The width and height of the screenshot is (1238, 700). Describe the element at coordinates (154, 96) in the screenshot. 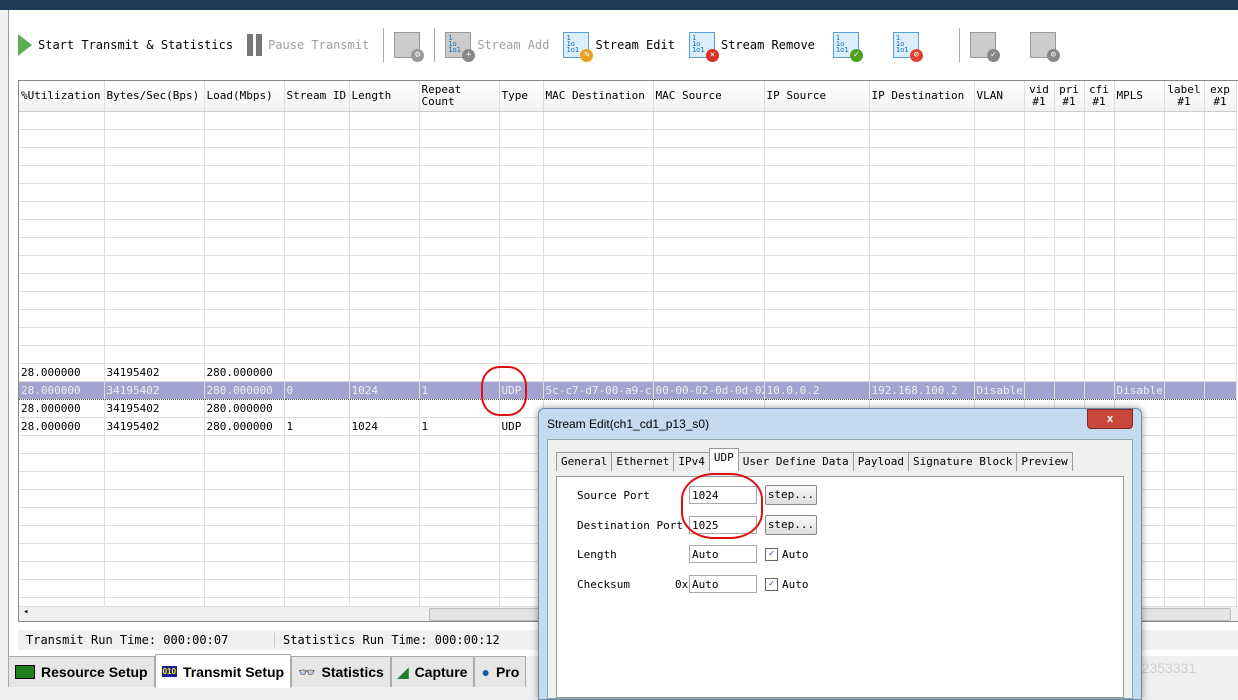

I see `column-header: Bytes/Sec(Bps)` at that location.